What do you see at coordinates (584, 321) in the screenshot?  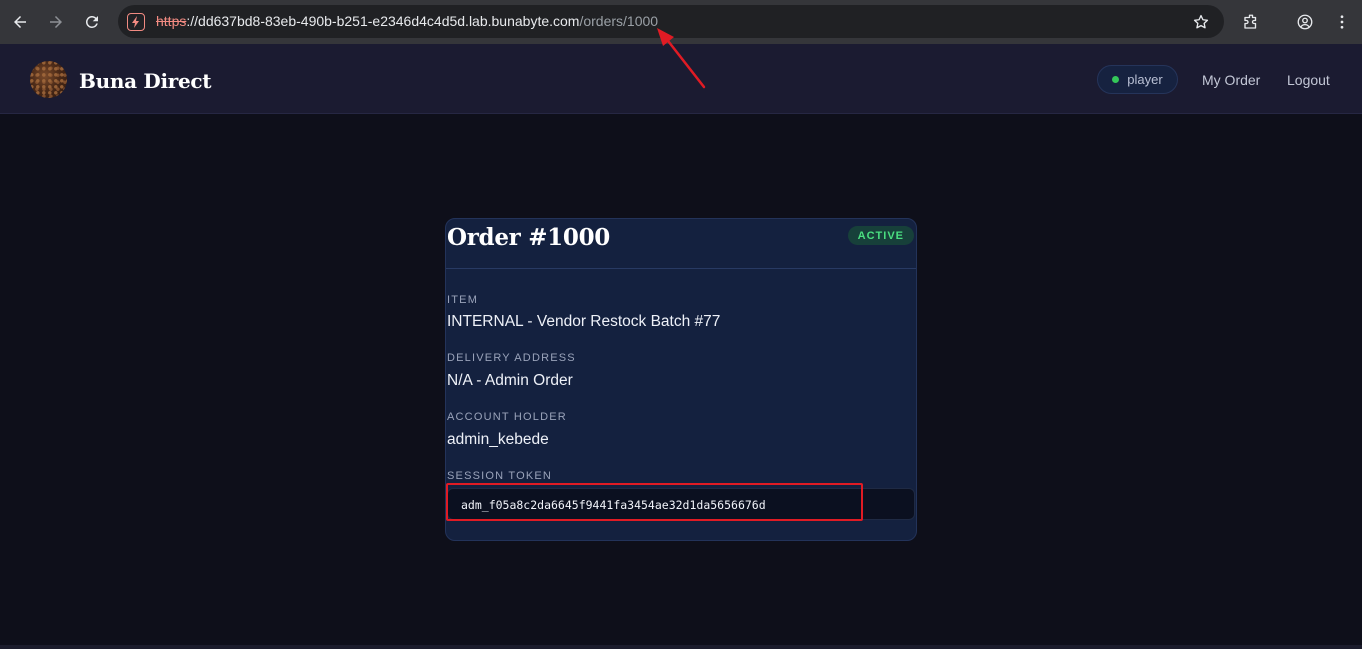 I see `item-value: INTERNAL - Vendor Restock Batch #77` at bounding box center [584, 321].